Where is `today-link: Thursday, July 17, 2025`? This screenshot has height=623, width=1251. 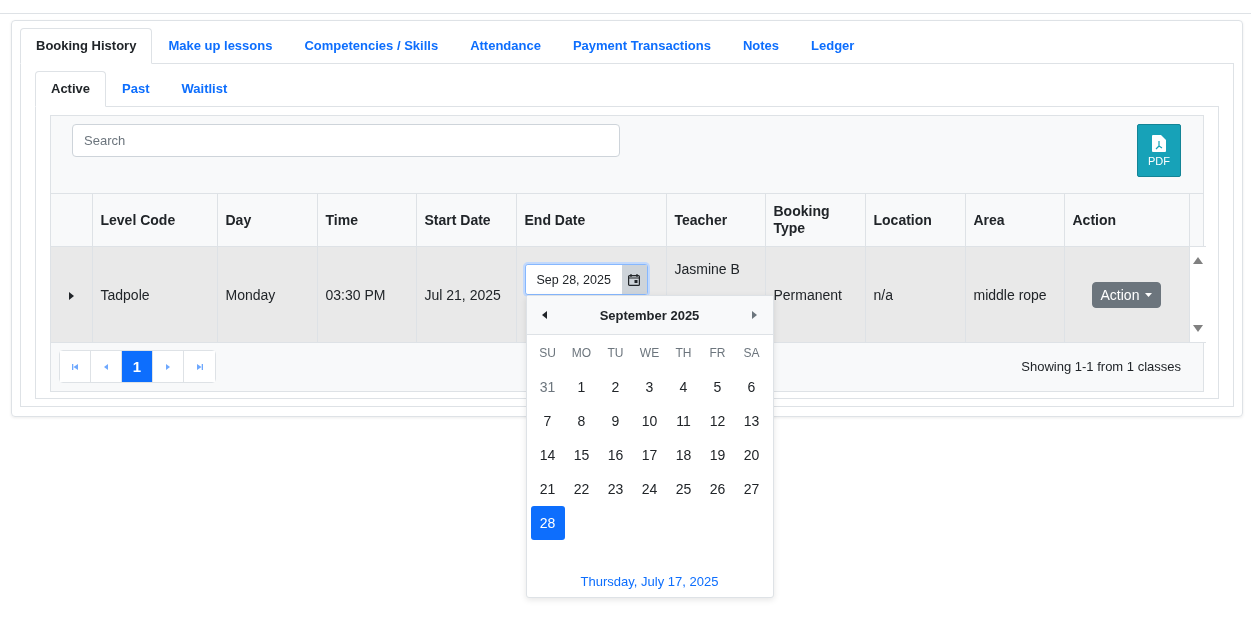
today-link: Thursday, July 17, 2025 is located at coordinates (649, 582).